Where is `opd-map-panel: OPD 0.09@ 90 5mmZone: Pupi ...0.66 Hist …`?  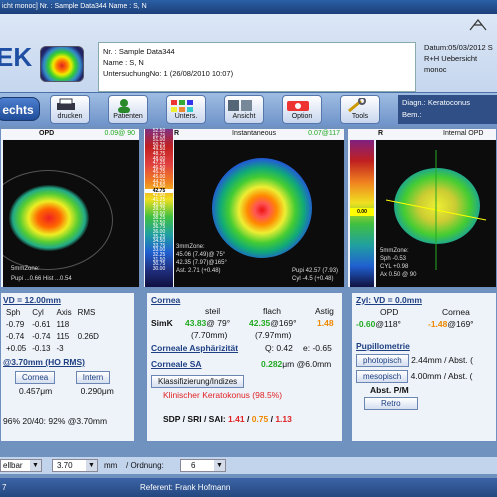
opd-map-panel: OPD 0.09@ 90 5mmZone: Pupi ...0.66 Hist … is located at coordinates (70, 208).